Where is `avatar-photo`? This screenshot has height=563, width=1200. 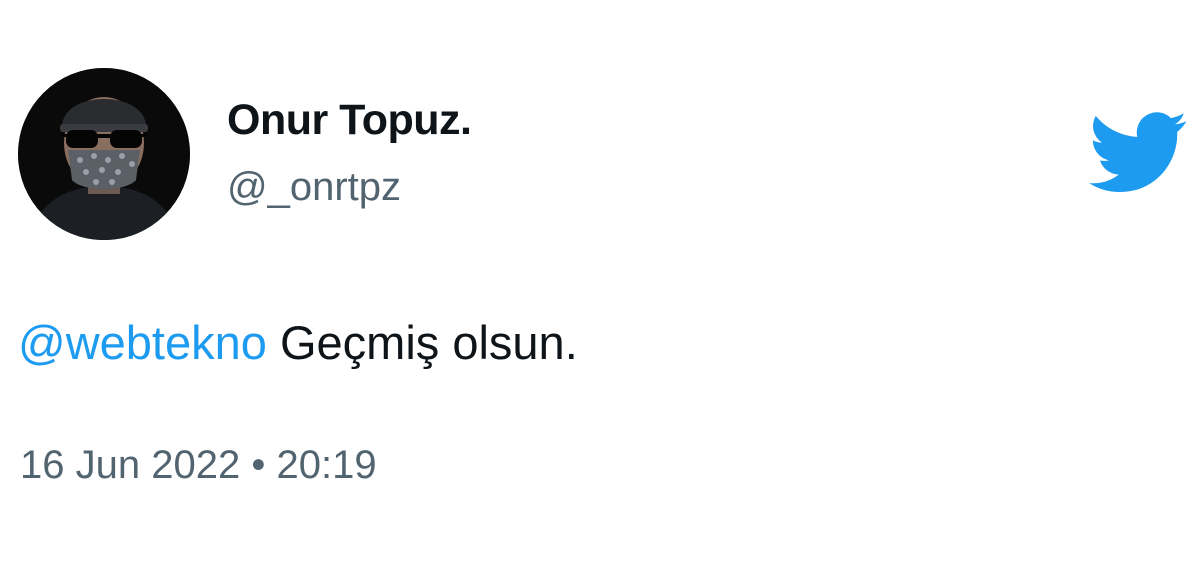 avatar-photo is located at coordinates (104, 154).